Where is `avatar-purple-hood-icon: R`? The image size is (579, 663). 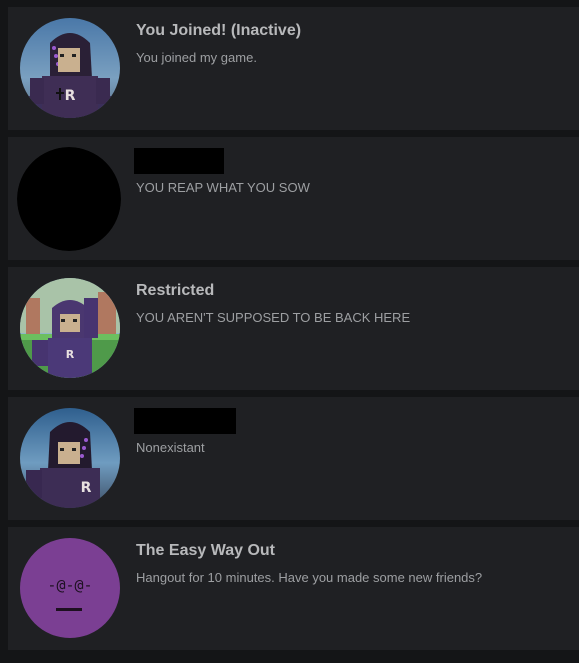
avatar-purple-hood-icon: R is located at coordinates (70, 68).